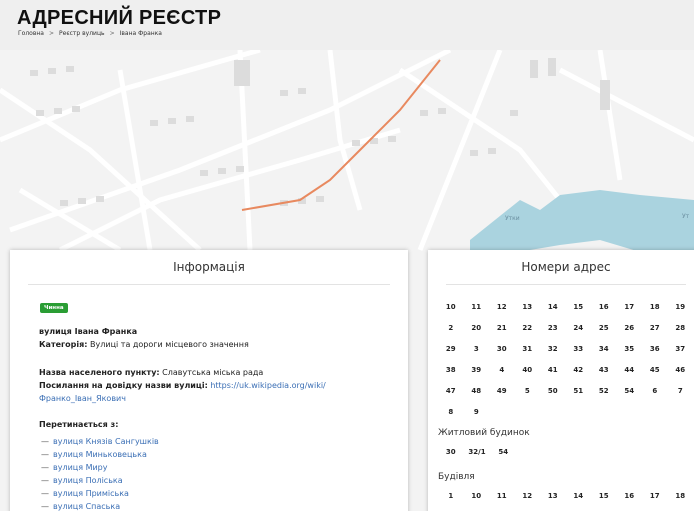  I want to click on house-number-link: 34, so click(604, 349).